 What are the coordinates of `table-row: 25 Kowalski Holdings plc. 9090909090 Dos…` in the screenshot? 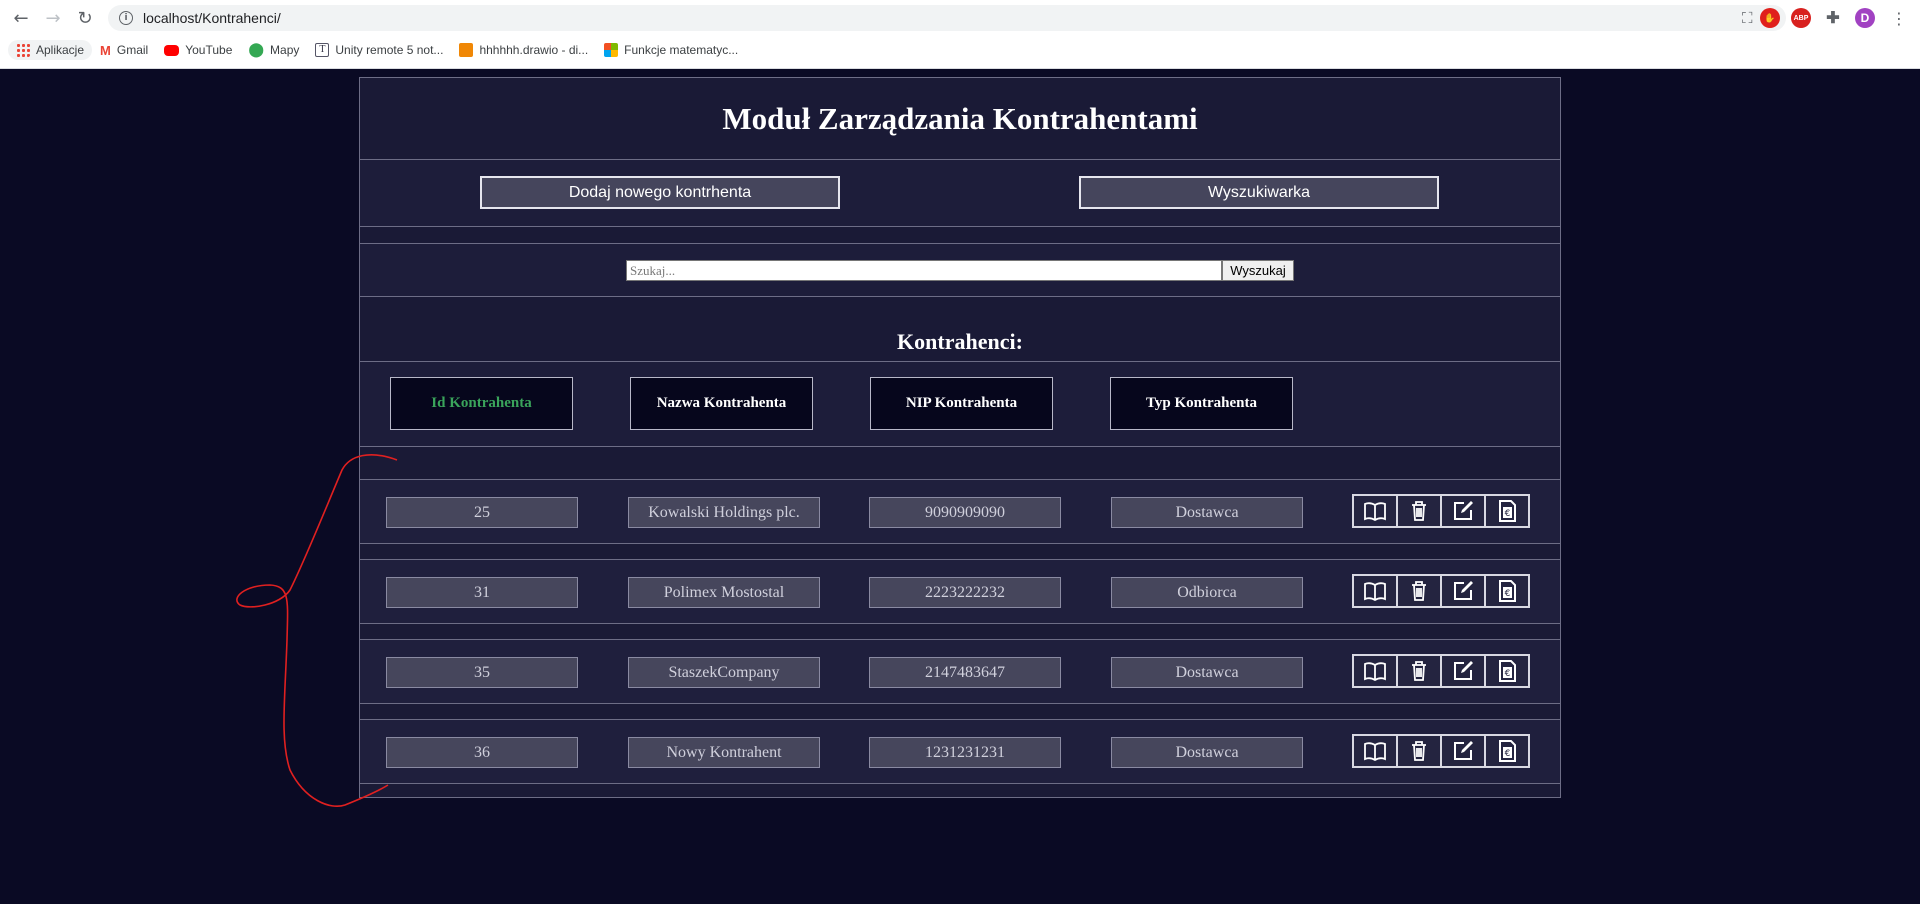 It's located at (960, 511).